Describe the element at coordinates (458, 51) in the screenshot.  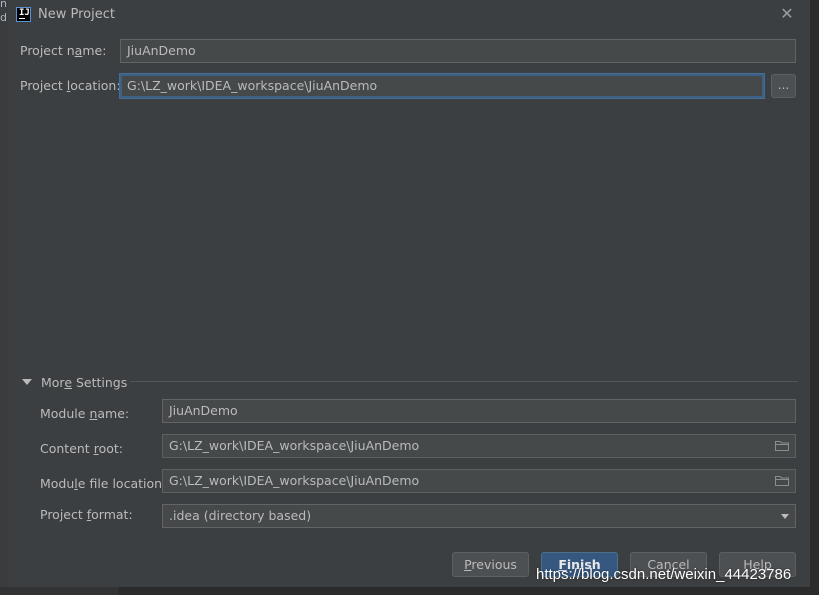
I see `project-name-input: JiuAnDemo` at that location.